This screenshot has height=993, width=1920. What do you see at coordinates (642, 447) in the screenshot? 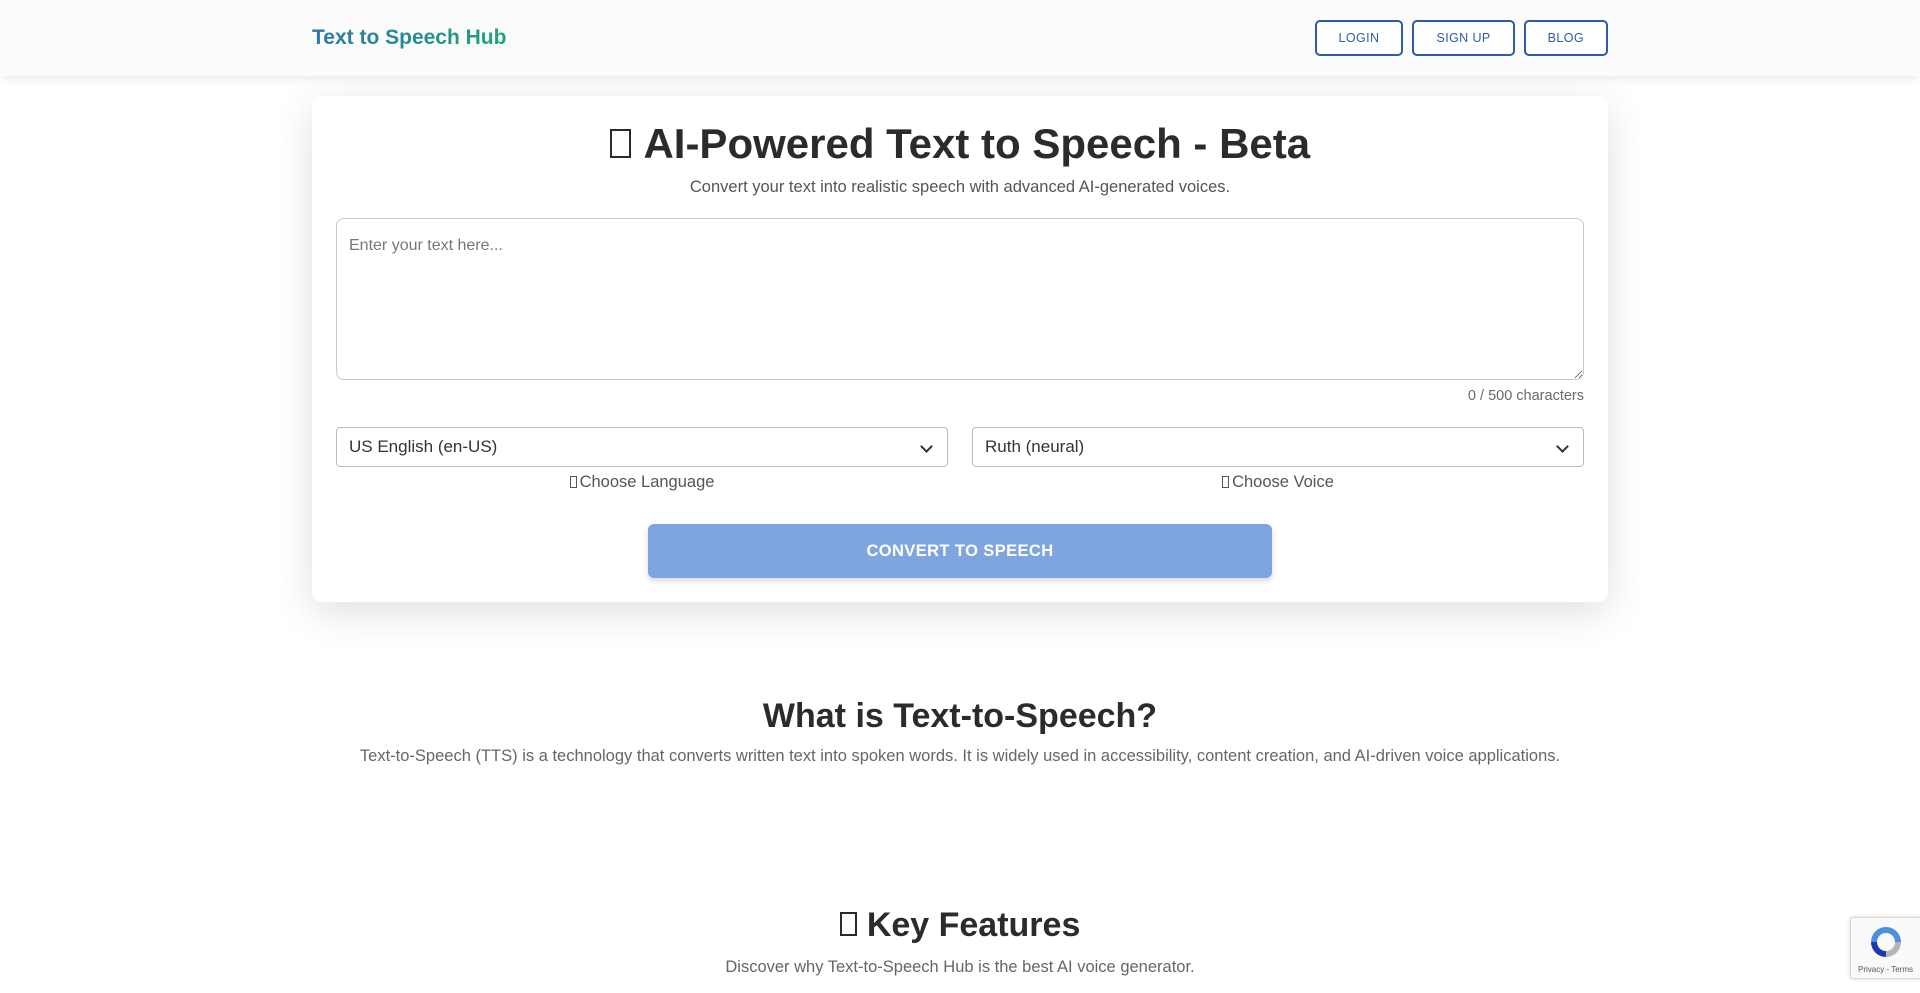
I see `language-select: US English (en-US)` at bounding box center [642, 447].